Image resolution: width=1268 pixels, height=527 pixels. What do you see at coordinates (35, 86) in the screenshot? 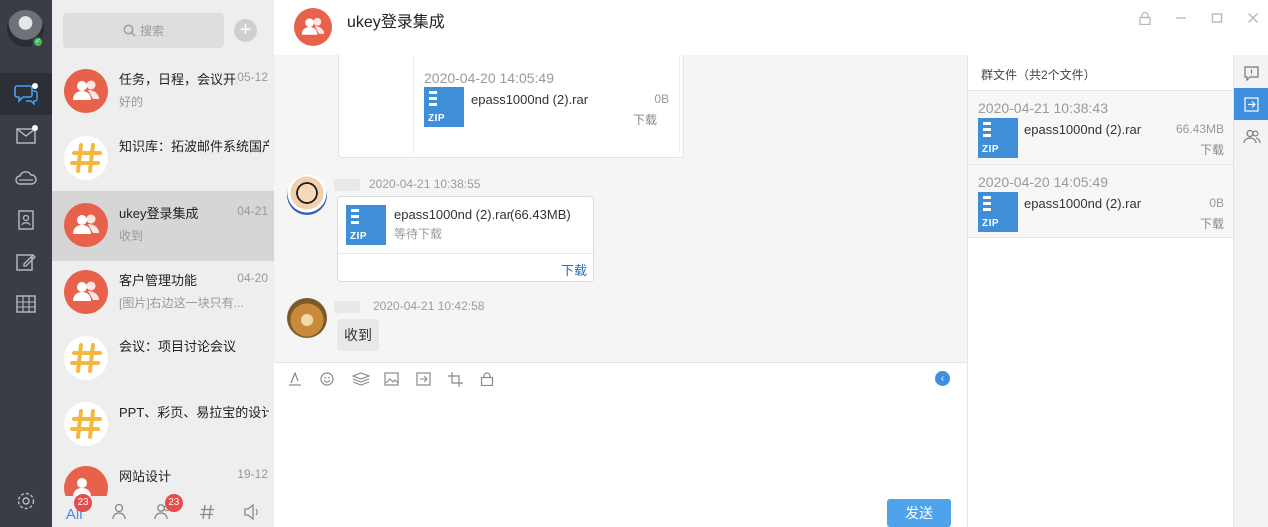
I see `unread-dot` at bounding box center [35, 86].